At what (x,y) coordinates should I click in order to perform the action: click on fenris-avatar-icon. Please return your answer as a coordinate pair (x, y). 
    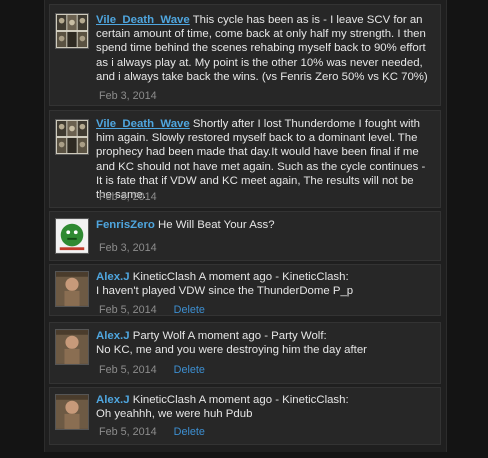
    Looking at the image, I should click on (72, 236).